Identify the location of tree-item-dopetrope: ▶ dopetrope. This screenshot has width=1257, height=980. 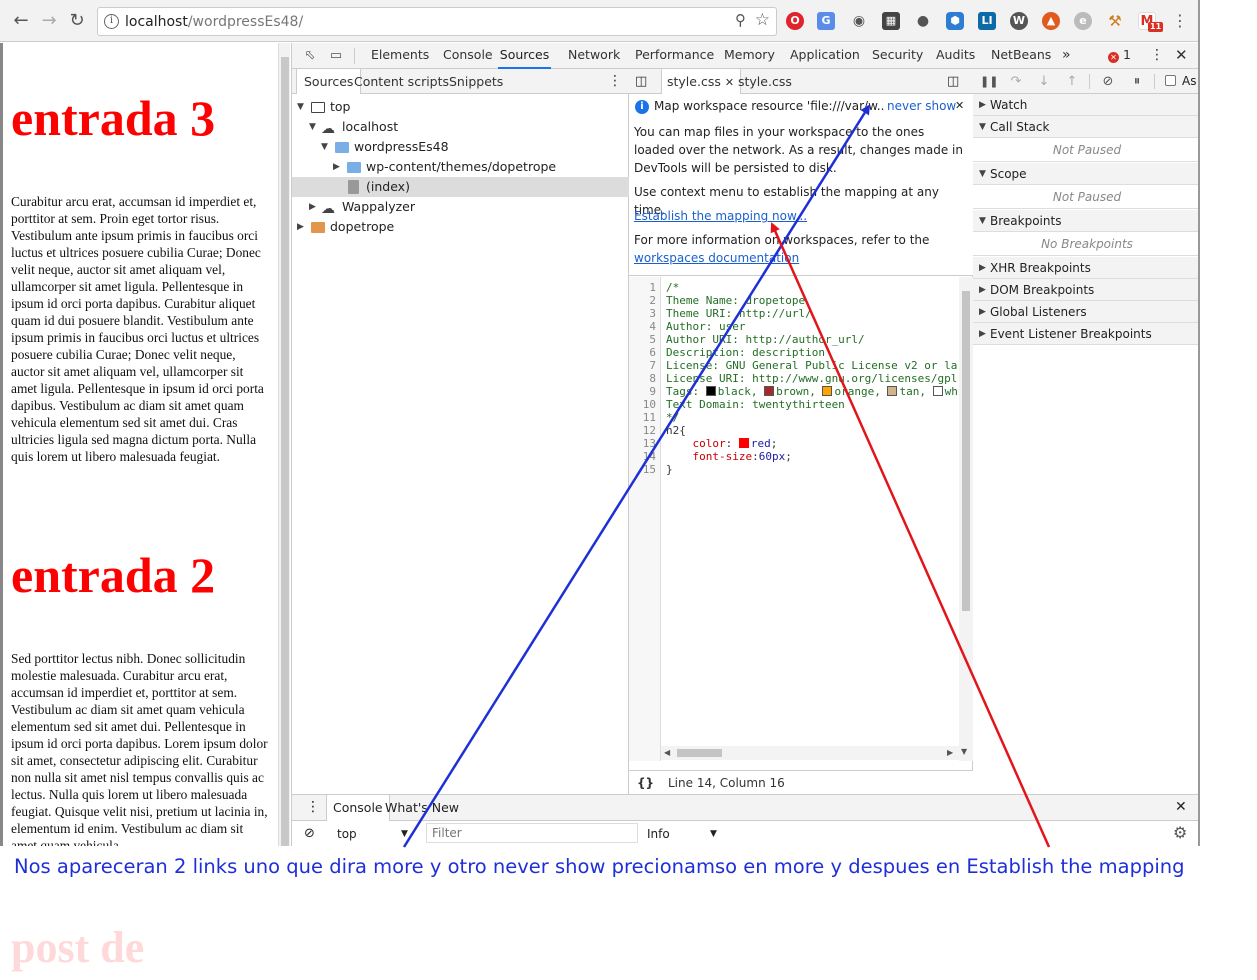
(460, 227).